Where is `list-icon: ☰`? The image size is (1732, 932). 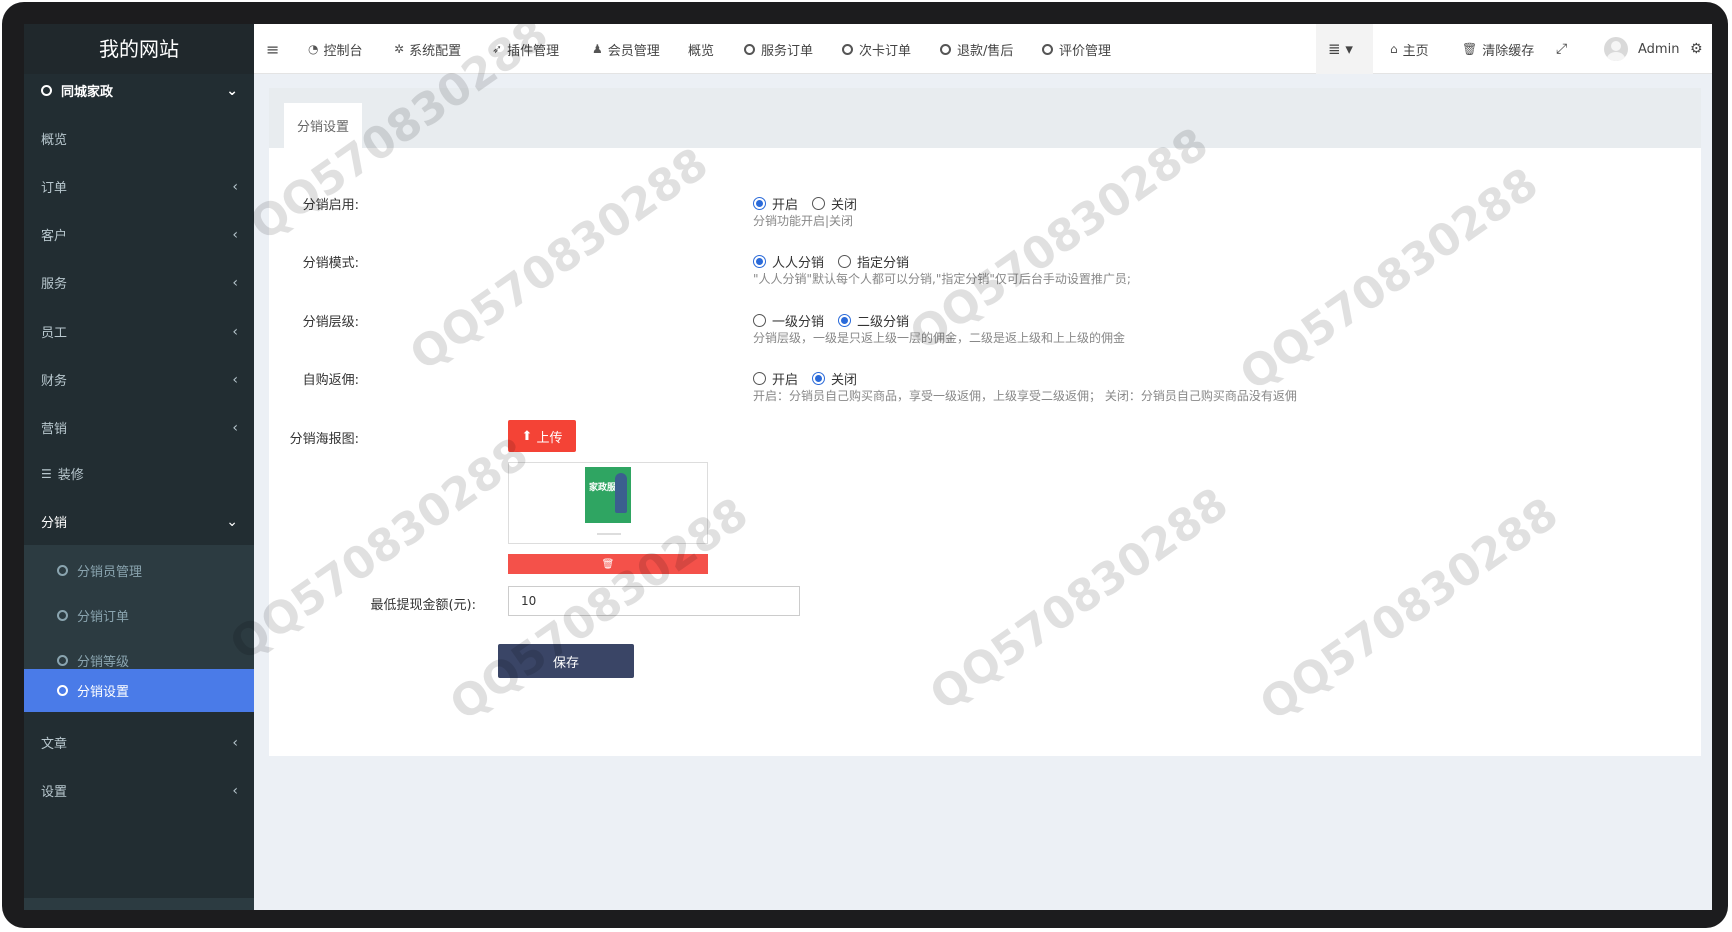
list-icon: ☰ is located at coordinates (46, 473).